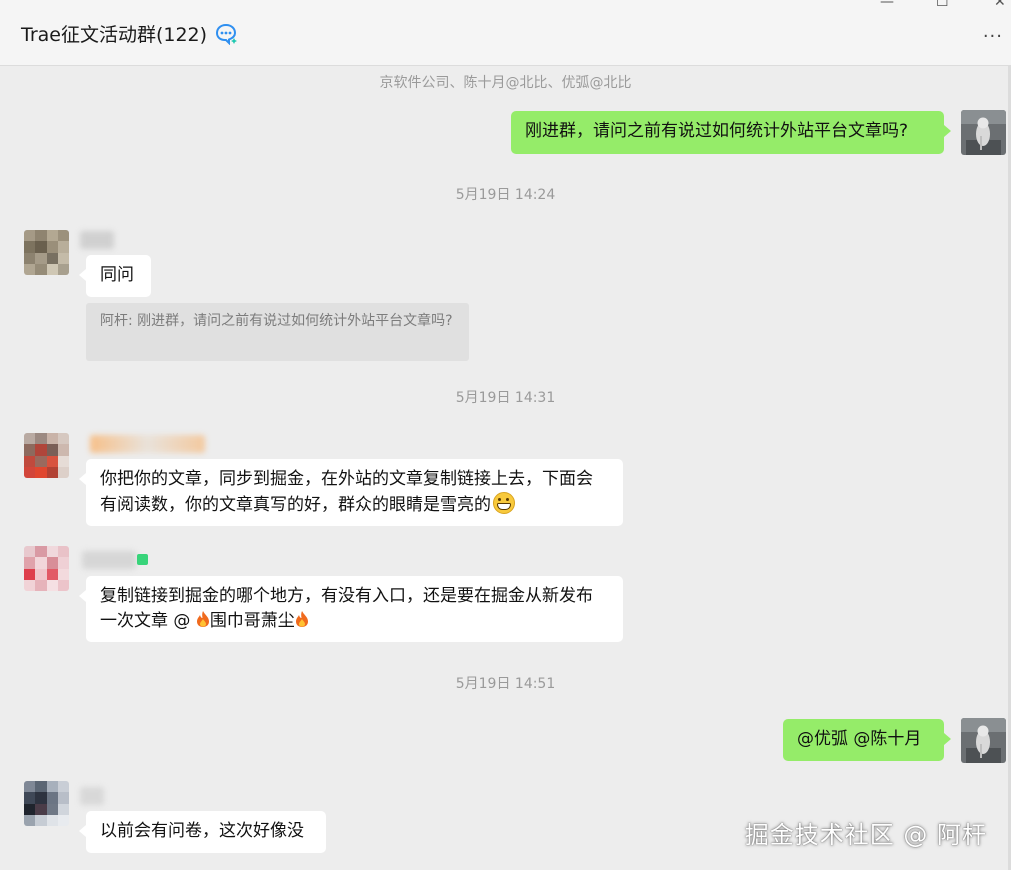  Describe the element at coordinates (346, 479) in the screenshot. I see `message-text-line: 你把你的文章，同步到掘金，在外站的文章复制链接上去，下面会` at that location.